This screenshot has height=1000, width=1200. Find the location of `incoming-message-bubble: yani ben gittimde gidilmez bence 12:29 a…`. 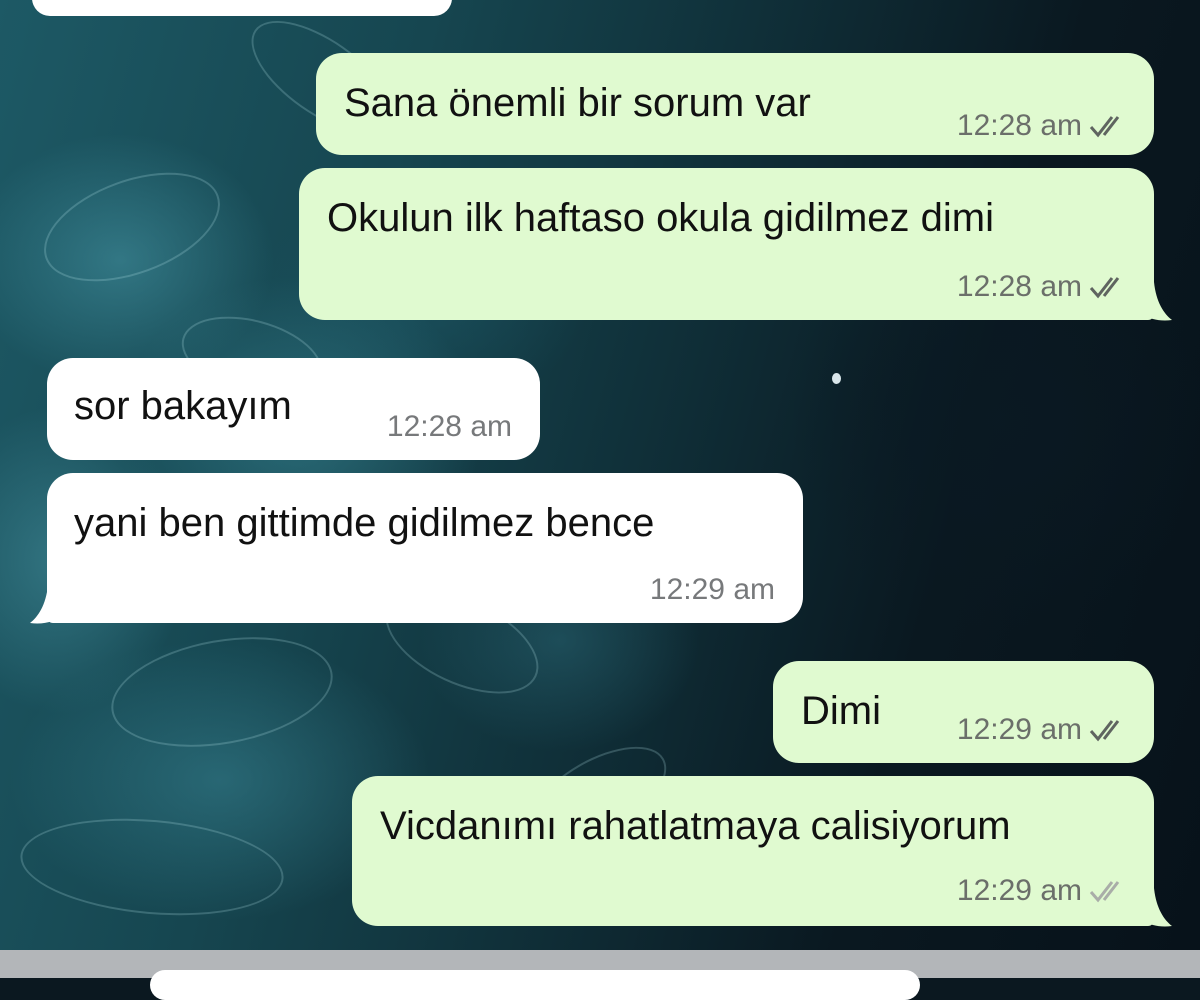

incoming-message-bubble: yani ben gittimde gidilmez bence 12:29 a… is located at coordinates (425, 548).